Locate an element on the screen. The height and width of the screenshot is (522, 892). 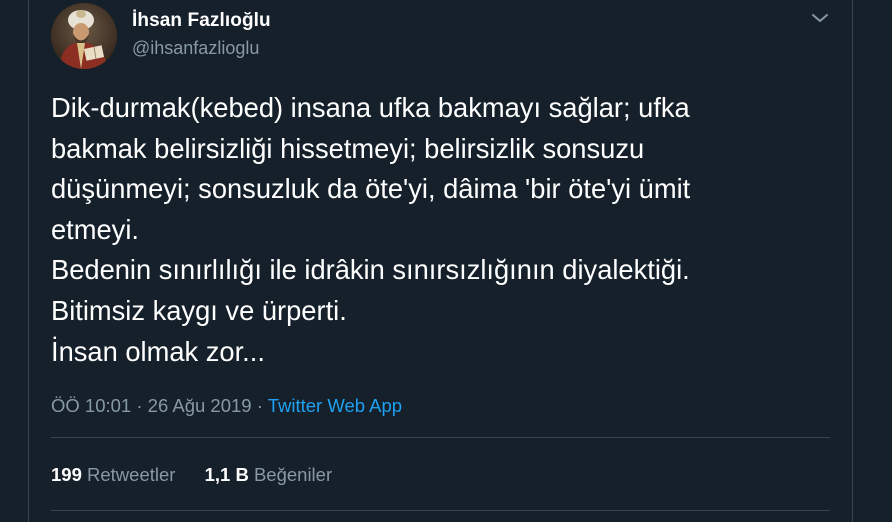
tweet-date: 26 Ağu 2019 is located at coordinates (200, 405).